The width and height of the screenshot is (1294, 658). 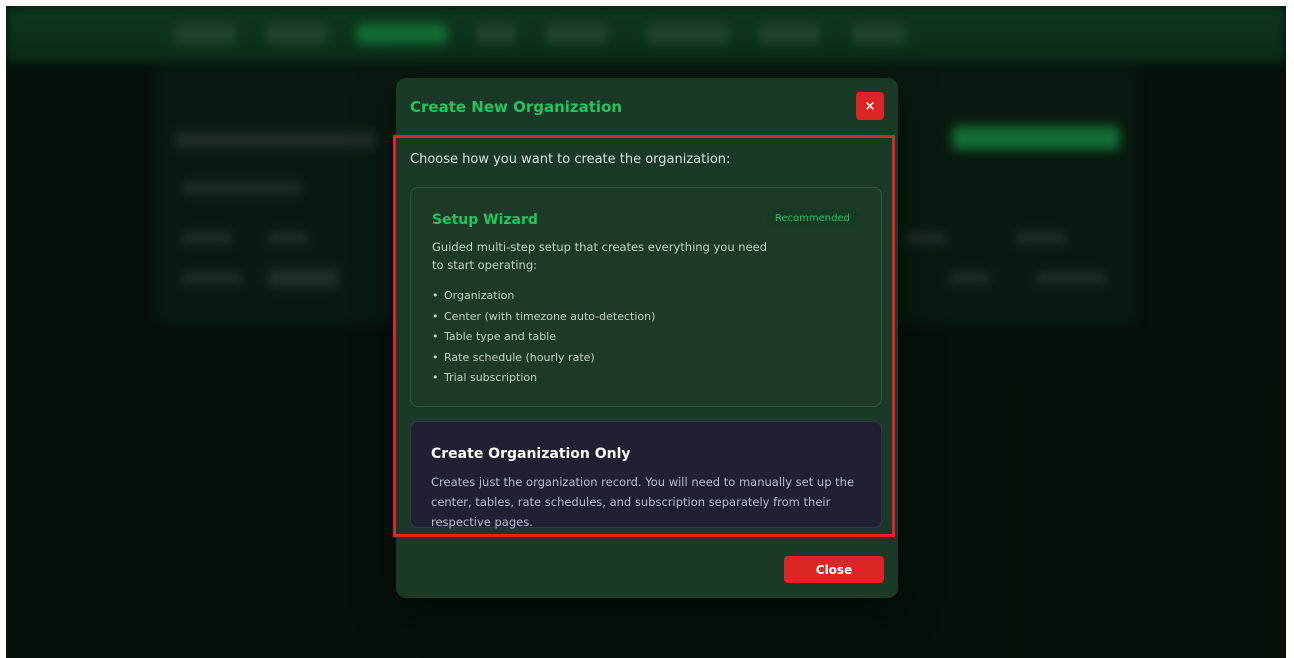 I want to click on recommended-badge: Recommended, so click(x=812, y=218).